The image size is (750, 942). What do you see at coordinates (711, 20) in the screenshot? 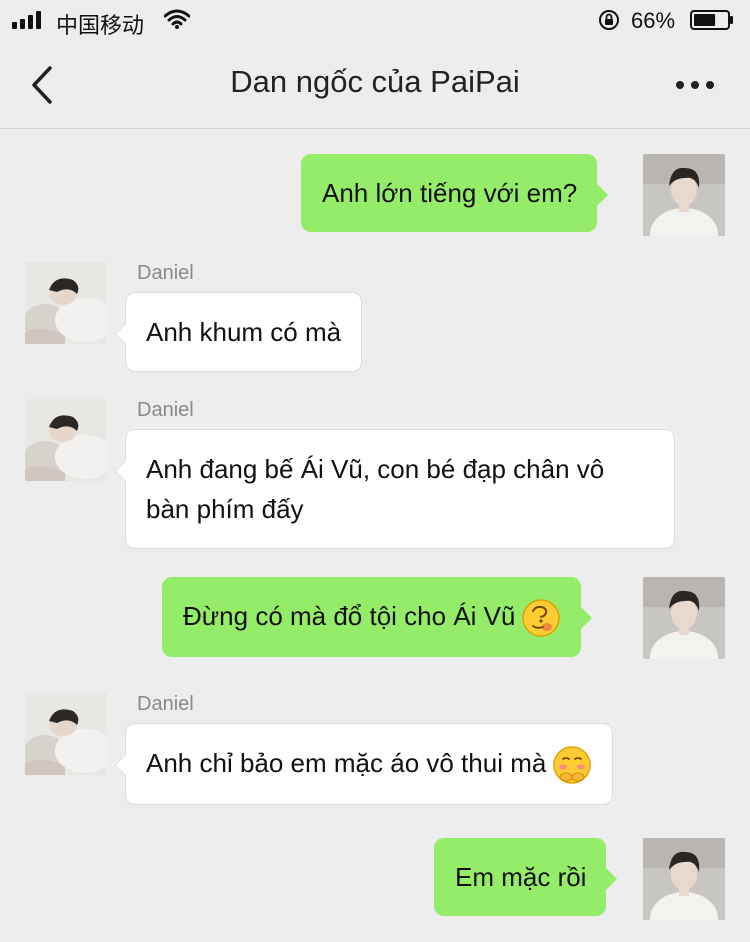
I see `battery-icon` at bounding box center [711, 20].